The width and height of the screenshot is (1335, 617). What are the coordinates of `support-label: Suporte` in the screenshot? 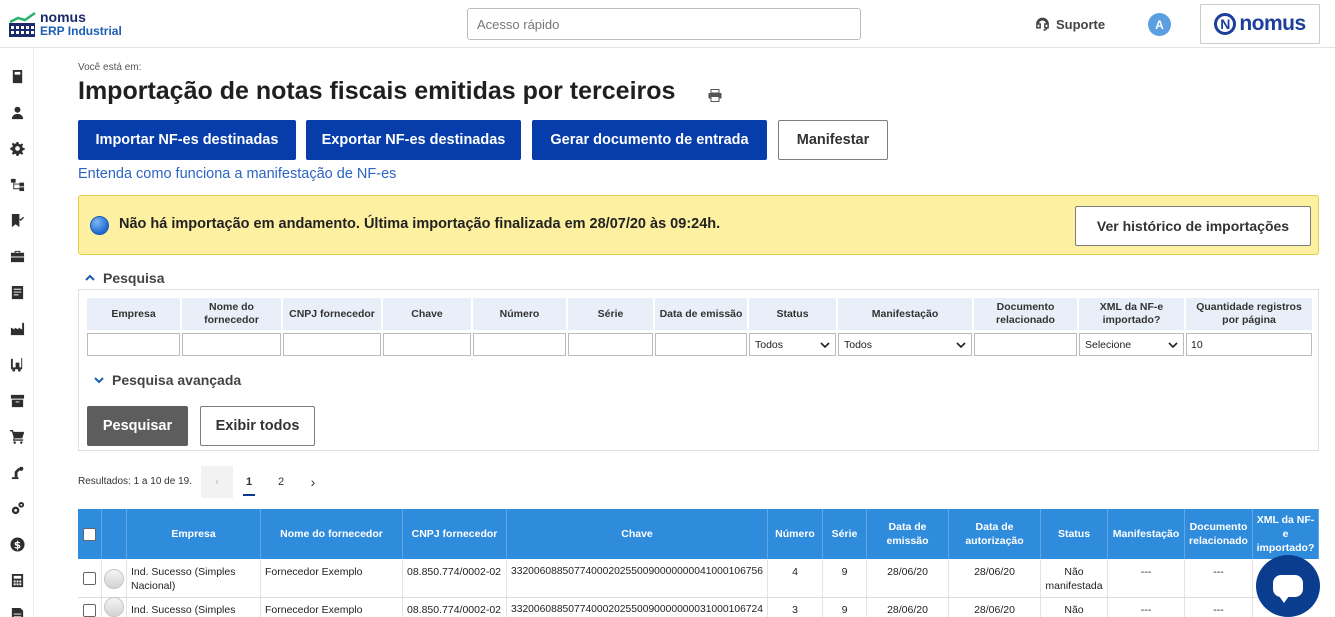 It's located at (1081, 24).